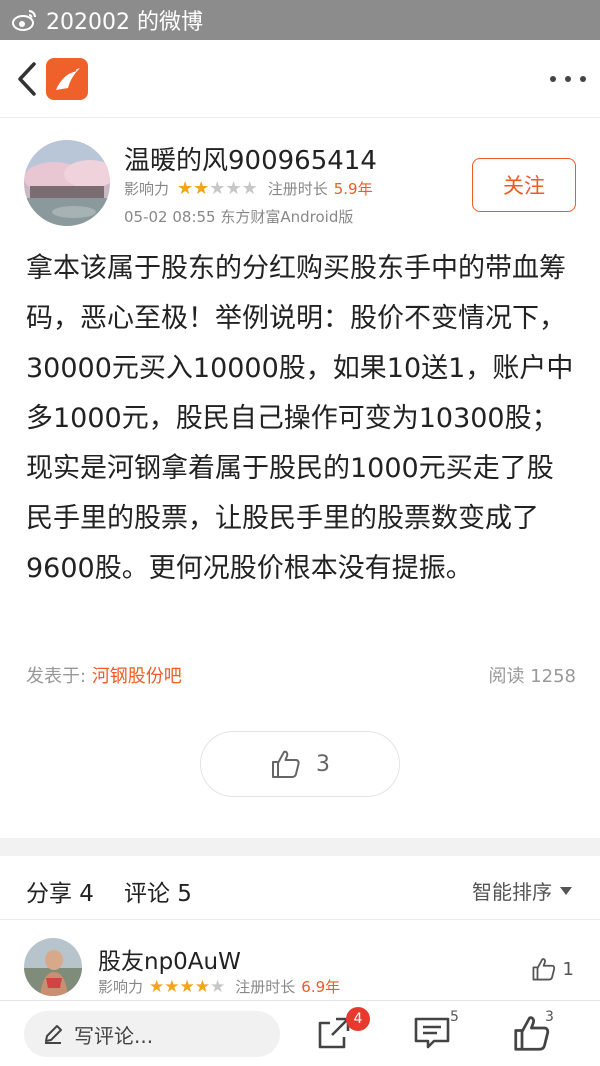 This screenshot has width=600, height=1066. I want to click on comment-tabs: 分享 4 评论 5 智能排序, so click(300, 888).